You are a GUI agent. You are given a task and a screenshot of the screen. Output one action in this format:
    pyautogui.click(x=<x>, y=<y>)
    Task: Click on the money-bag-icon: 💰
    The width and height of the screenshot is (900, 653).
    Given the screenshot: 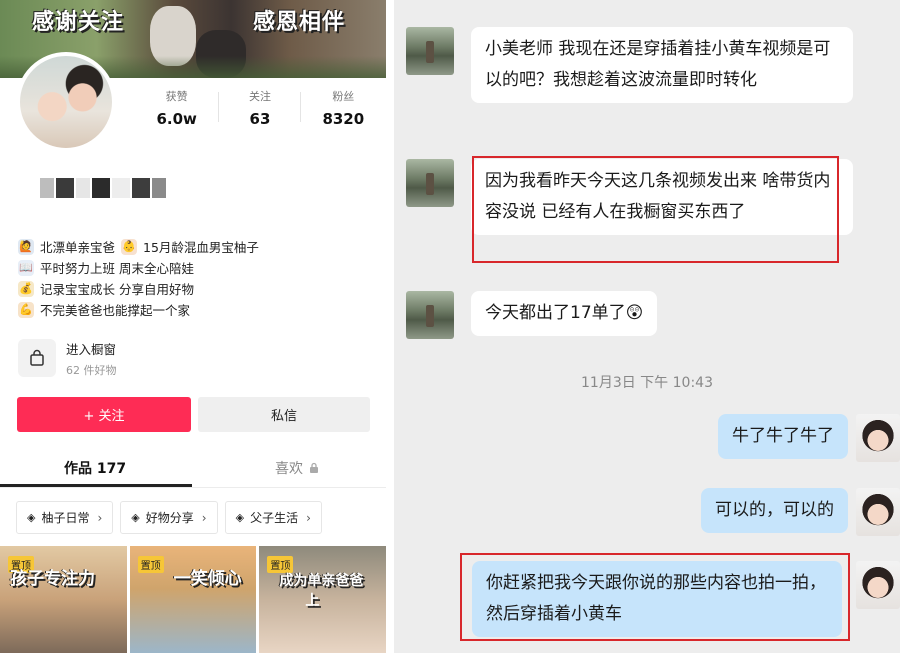 What is the action you would take?
    pyautogui.click(x=26, y=288)
    